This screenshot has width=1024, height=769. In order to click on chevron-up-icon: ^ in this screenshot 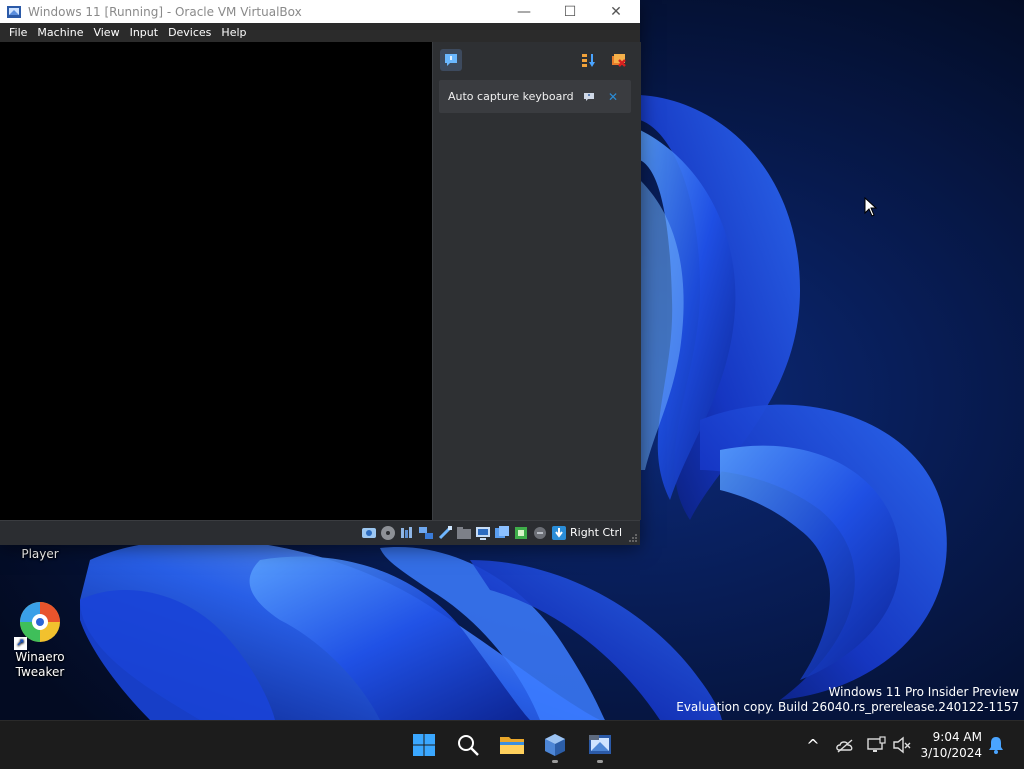, I will do `click(813, 745)`.